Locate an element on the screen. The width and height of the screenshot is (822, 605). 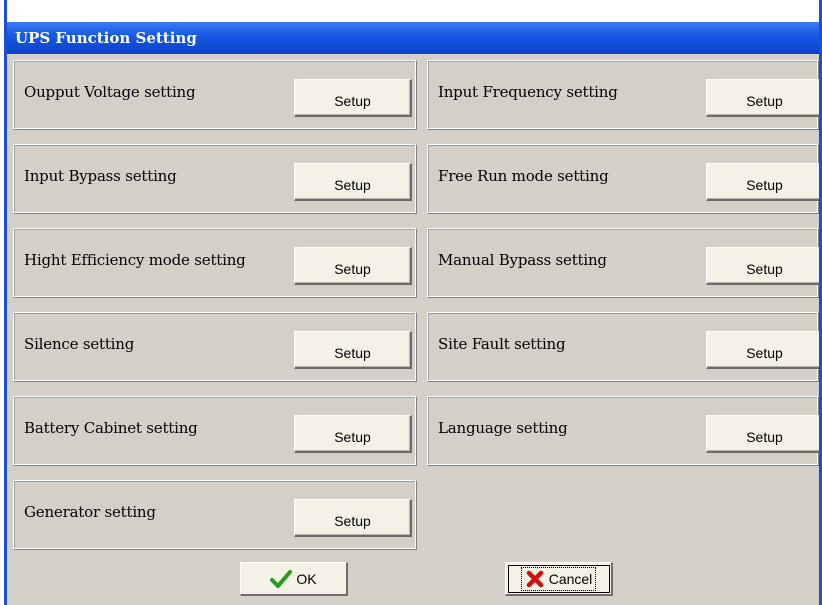
cancel-button-label: Cancel is located at coordinates (570, 578).